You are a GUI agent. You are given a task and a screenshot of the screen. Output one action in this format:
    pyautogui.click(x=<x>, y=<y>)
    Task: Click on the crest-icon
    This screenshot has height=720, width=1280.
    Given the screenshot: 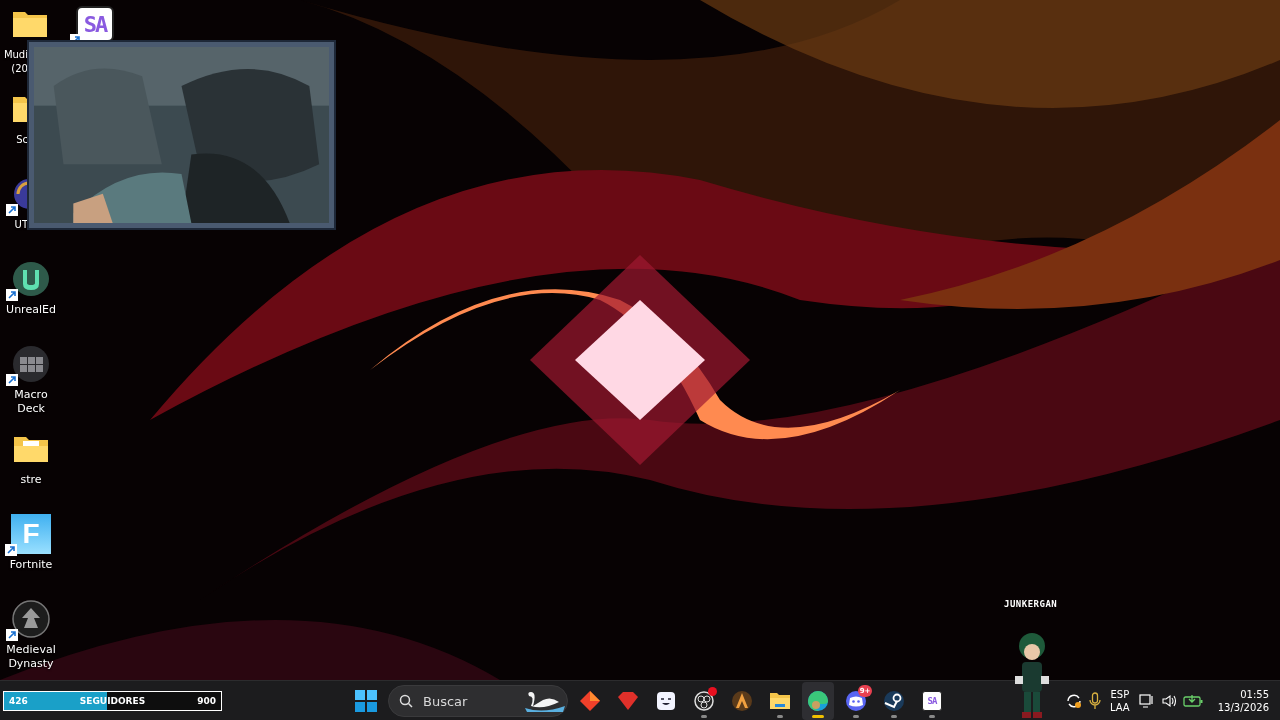 What is the action you would take?
    pyautogui.click(x=742, y=701)
    